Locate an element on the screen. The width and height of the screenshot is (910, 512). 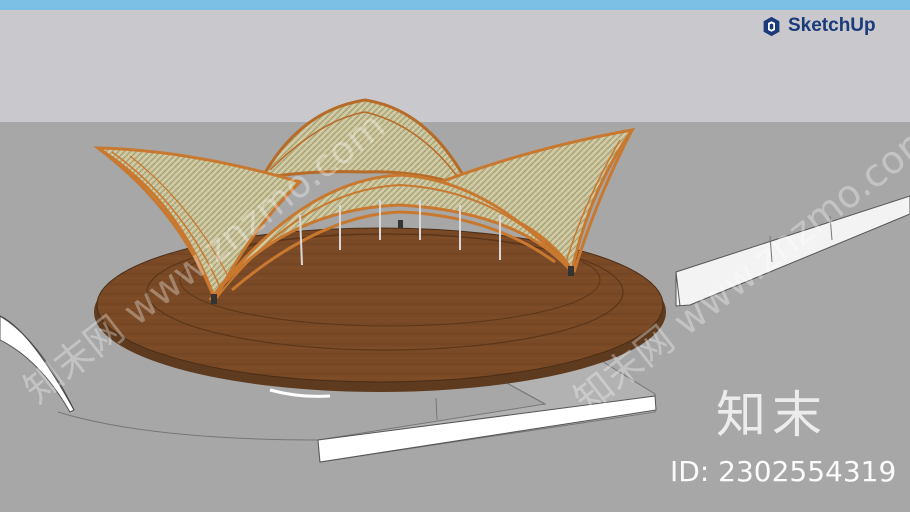
sketchup-logo-icon is located at coordinates (771, 26).